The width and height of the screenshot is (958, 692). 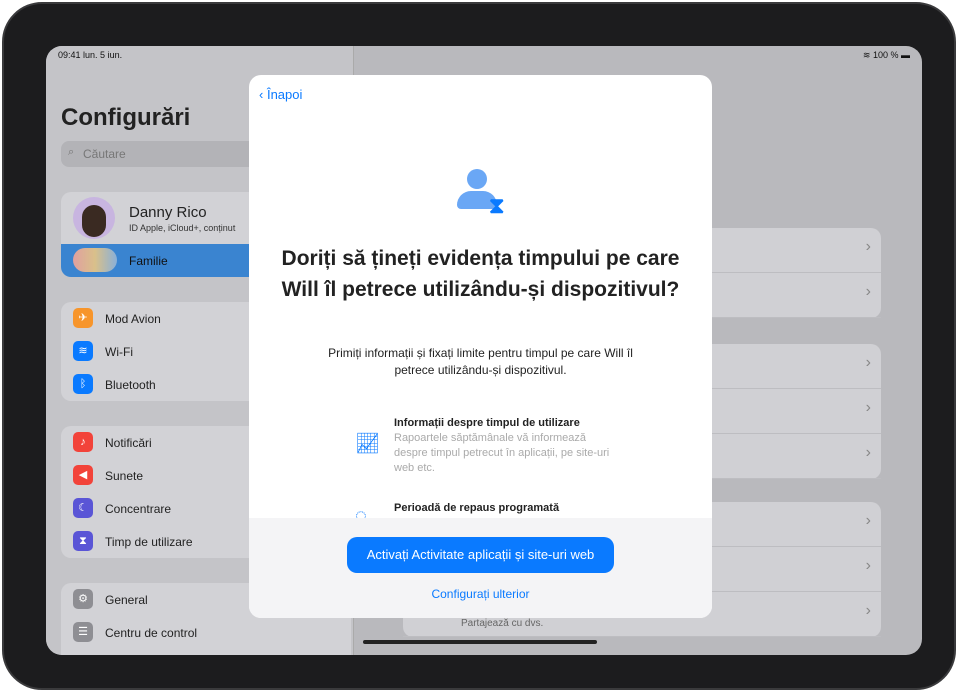 What do you see at coordinates (886, 55) in the screenshot?
I see `status-battery: ≋ 100 % ▬` at bounding box center [886, 55].